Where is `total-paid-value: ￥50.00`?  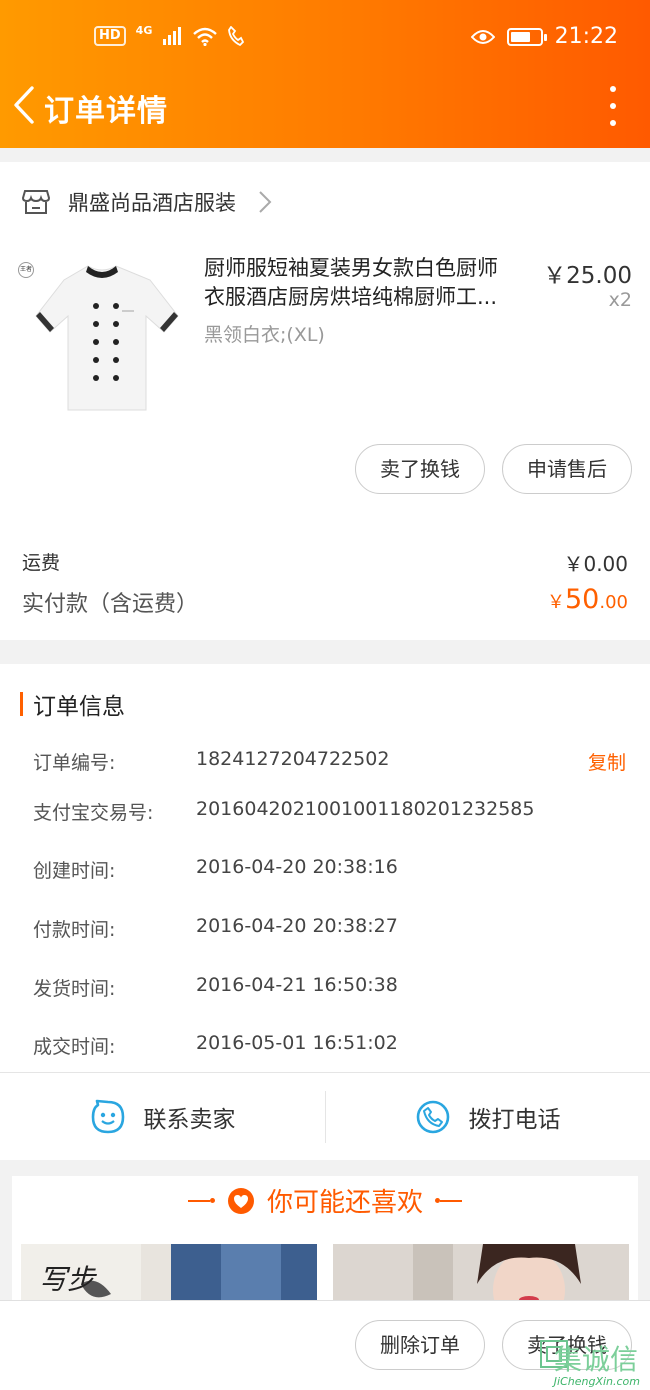
total-paid-value: ￥50.00 is located at coordinates (587, 599).